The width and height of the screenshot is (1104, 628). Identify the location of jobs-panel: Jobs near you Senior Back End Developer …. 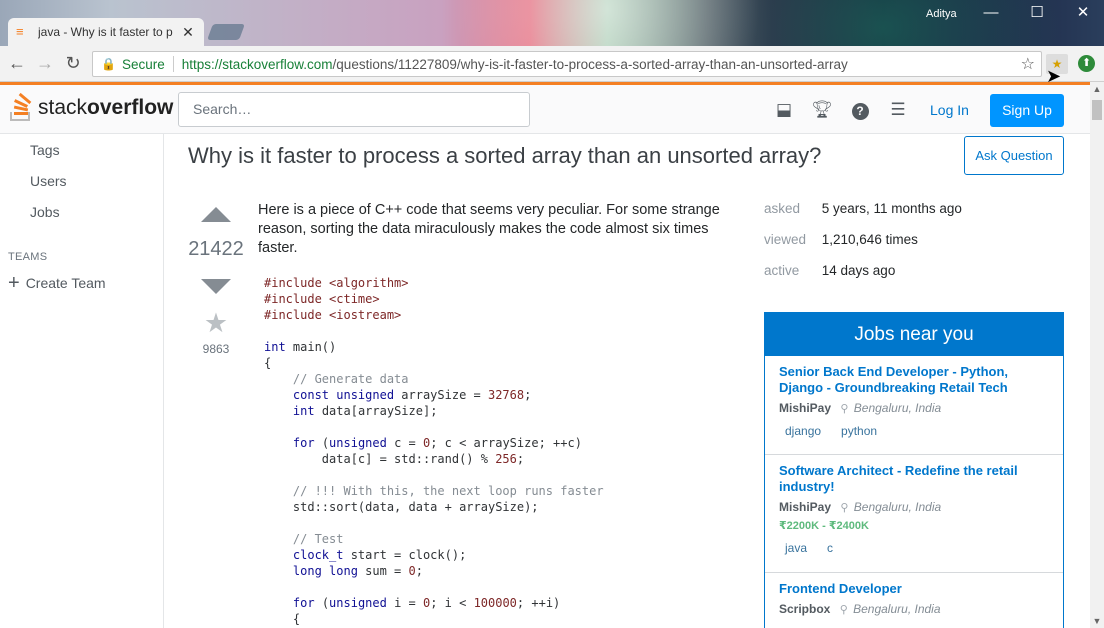
(914, 470).